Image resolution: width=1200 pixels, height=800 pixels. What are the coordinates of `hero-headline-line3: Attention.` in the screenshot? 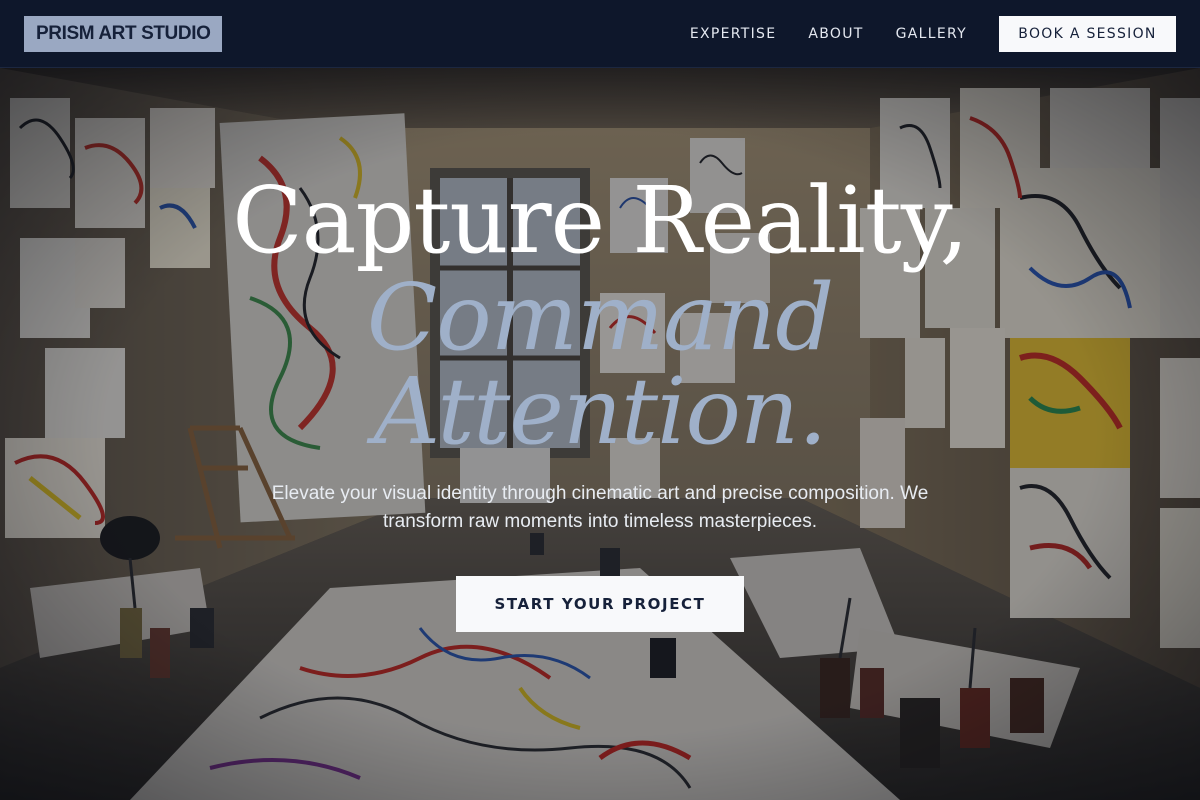 It's located at (600, 411).